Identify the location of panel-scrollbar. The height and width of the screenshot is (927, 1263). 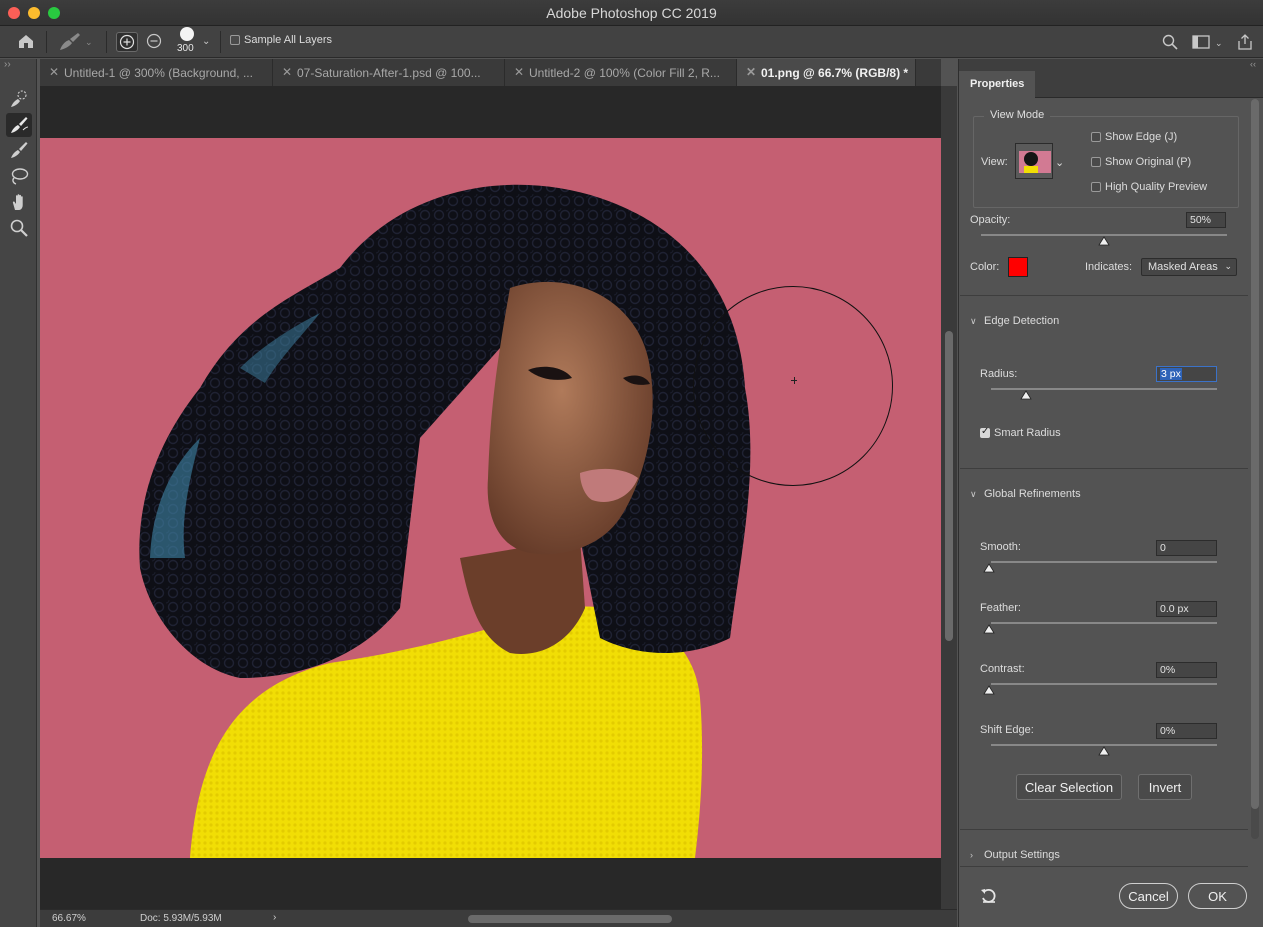
(1255, 469).